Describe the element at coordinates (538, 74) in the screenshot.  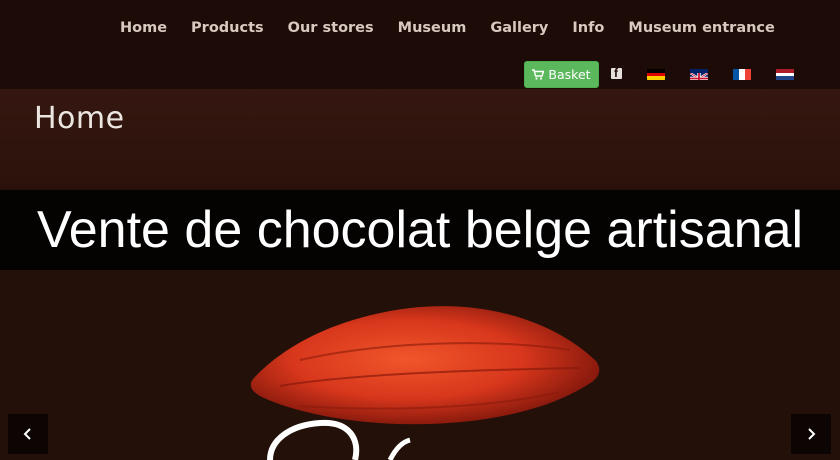
I see `shopping-cart-icon` at that location.